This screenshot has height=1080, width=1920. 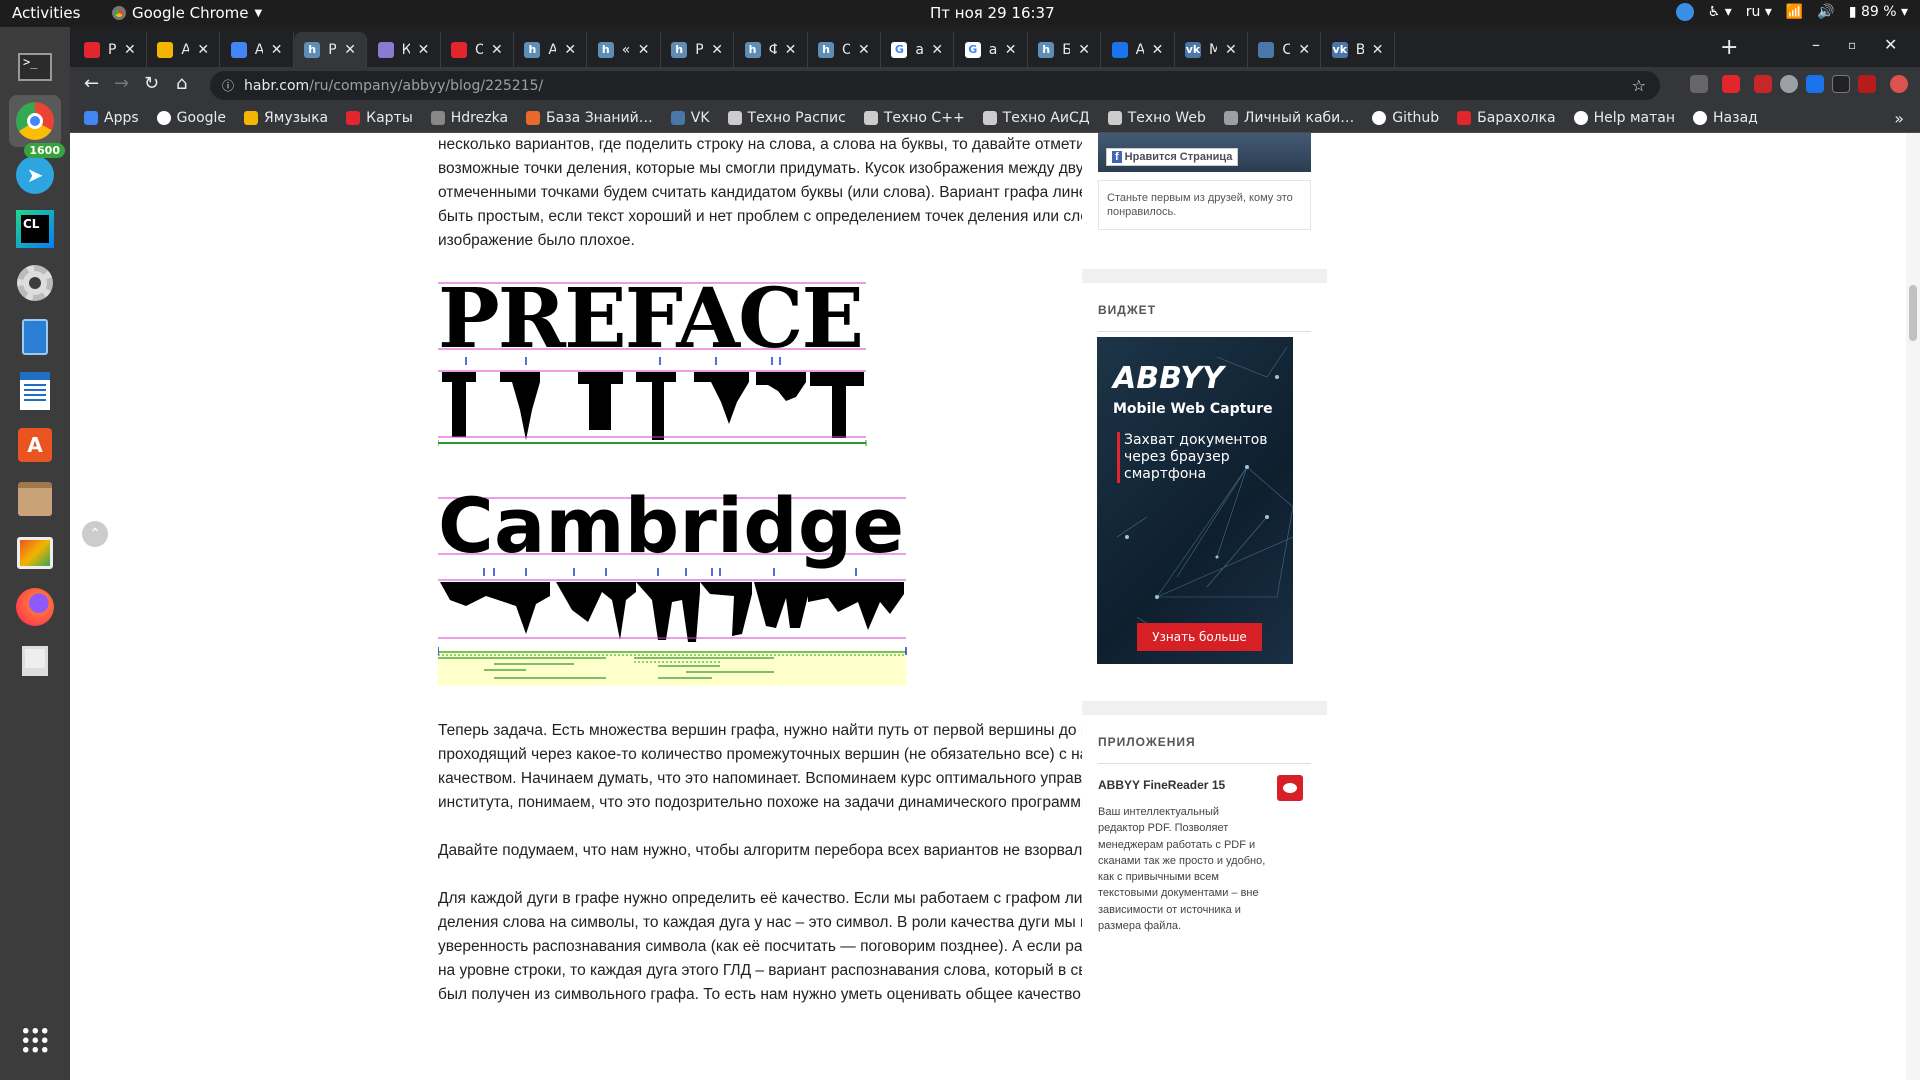 I want to click on bookmark-item: Google, so click(x=191, y=118).